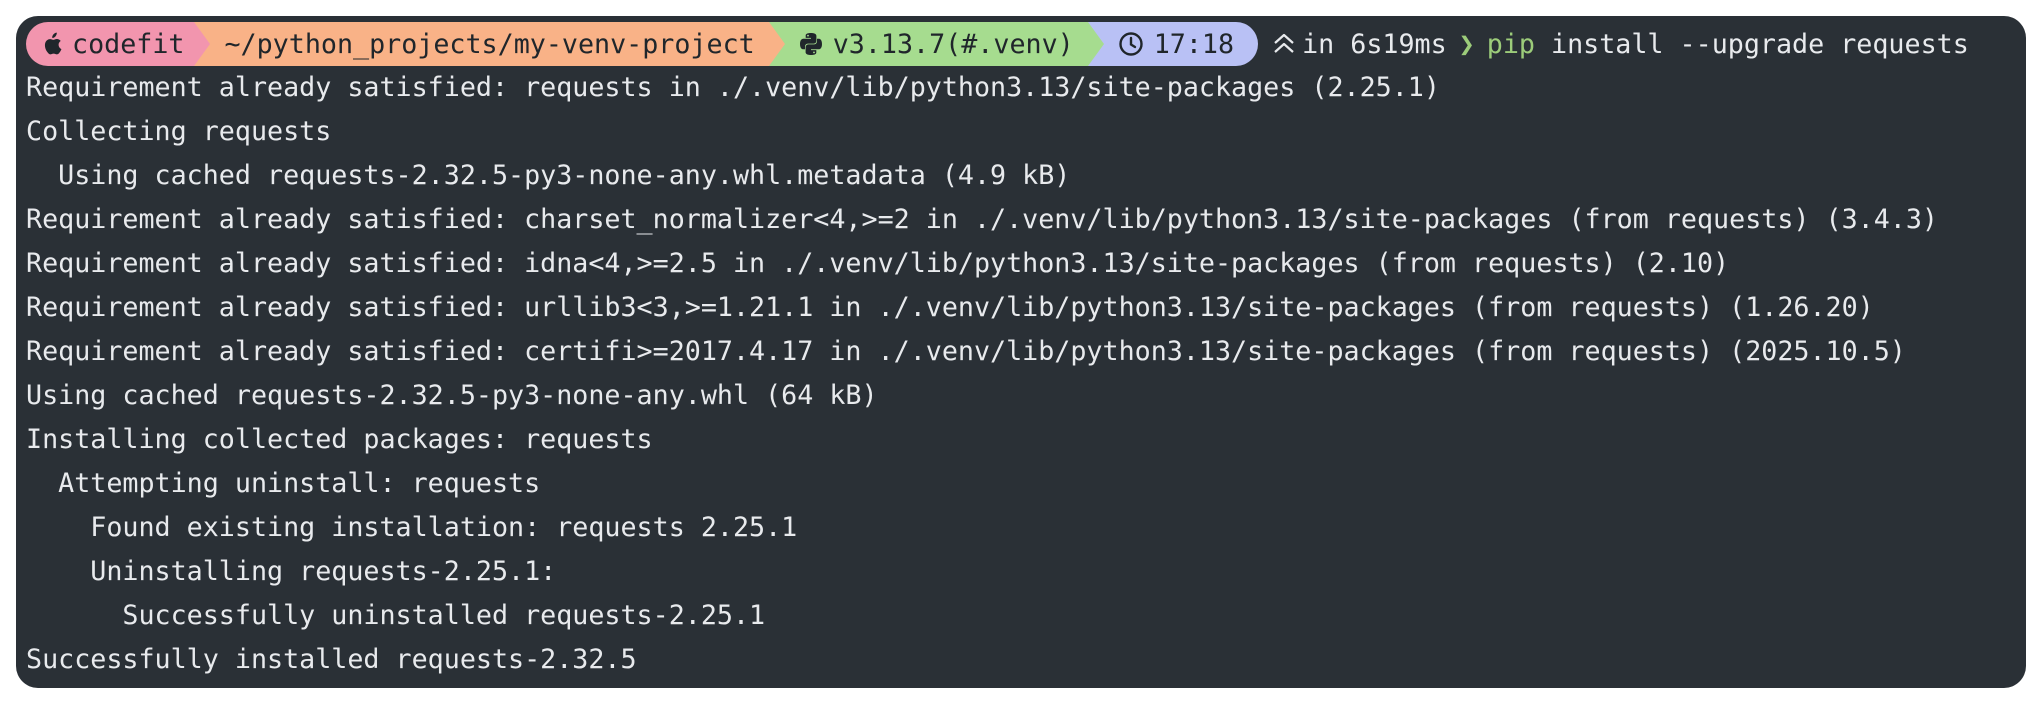  Describe the element at coordinates (1752, 44) in the screenshot. I see `command-args: install --upgrade requests` at that location.